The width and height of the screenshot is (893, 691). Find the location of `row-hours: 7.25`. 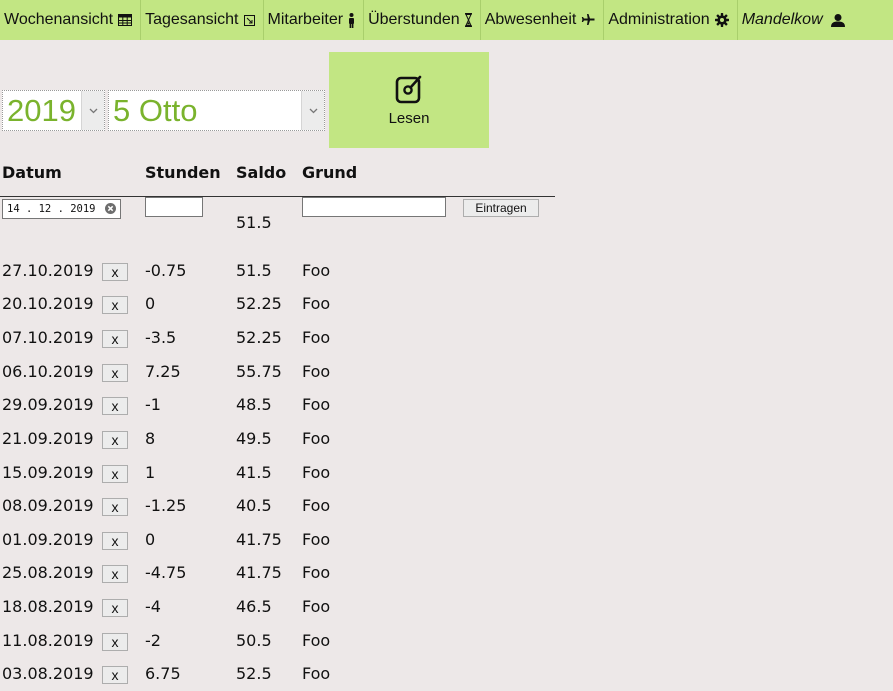

row-hours: 7.25 is located at coordinates (163, 371).